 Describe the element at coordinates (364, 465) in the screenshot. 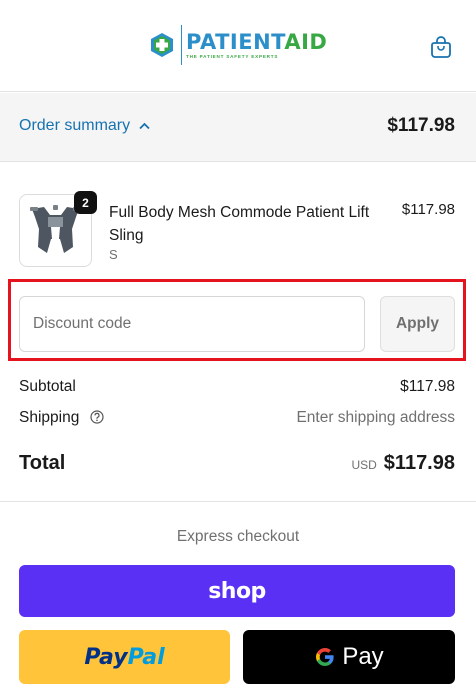

I see `currency-code: USD` at that location.